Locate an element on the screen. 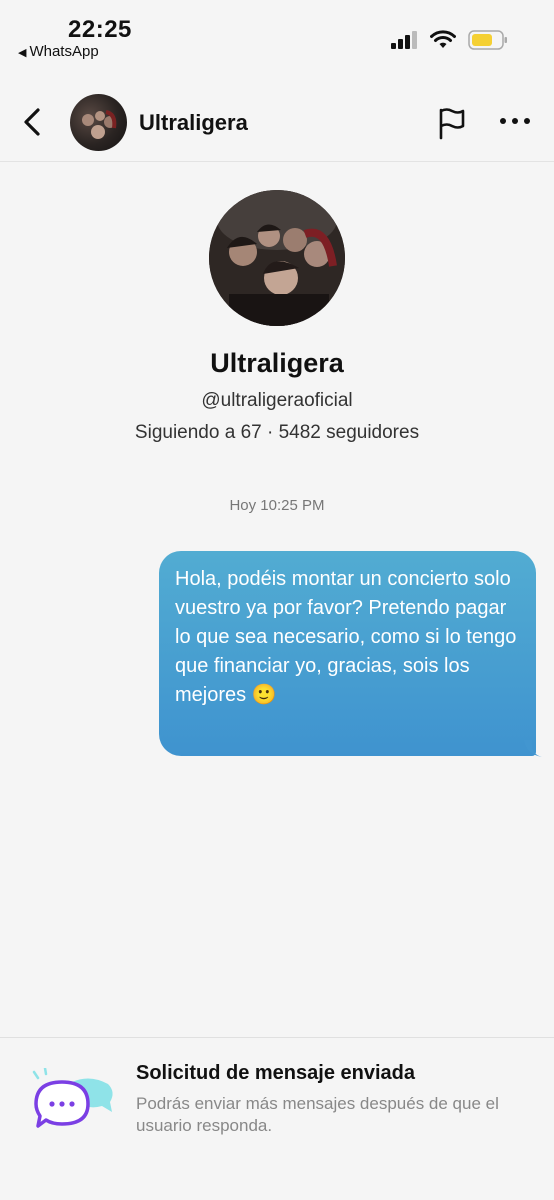  flag-icon is located at coordinates (452, 123).